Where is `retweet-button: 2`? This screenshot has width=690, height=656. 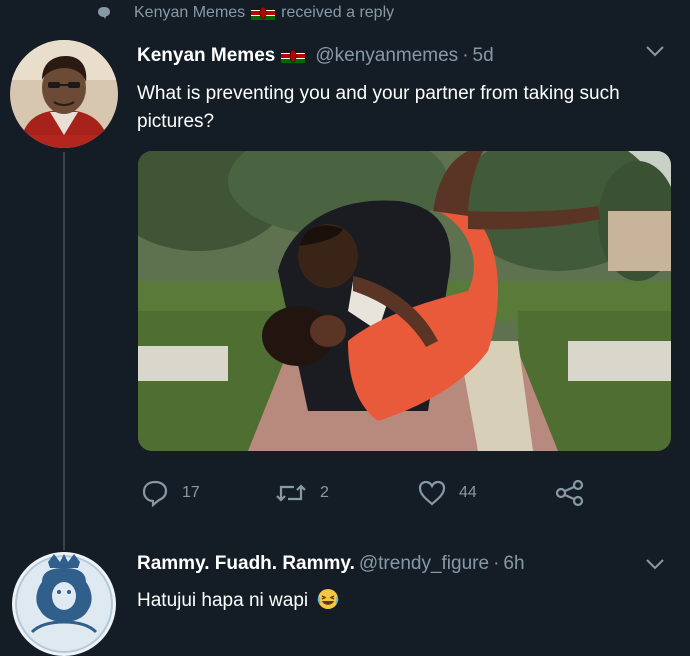
retweet-button: 2 is located at coordinates (301, 493).